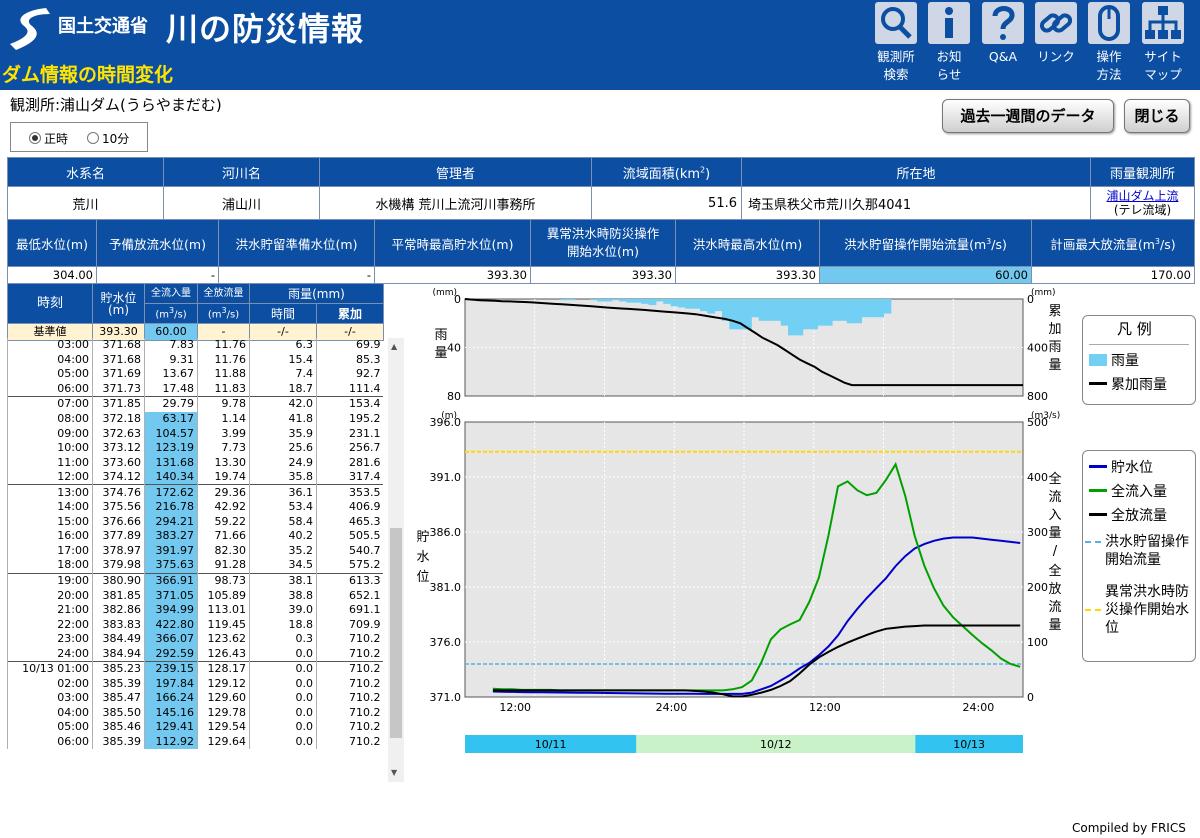 This screenshot has width=1200, height=838. Describe the element at coordinates (118, 477) in the screenshot. I see `table-cell: 374.12` at that location.